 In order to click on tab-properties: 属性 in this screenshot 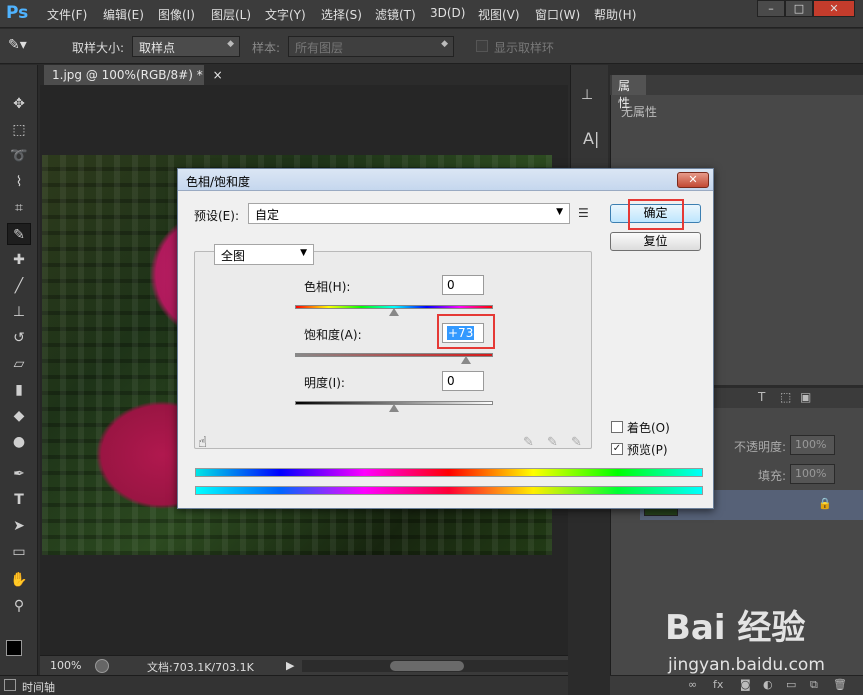, I will do `click(629, 92)`.